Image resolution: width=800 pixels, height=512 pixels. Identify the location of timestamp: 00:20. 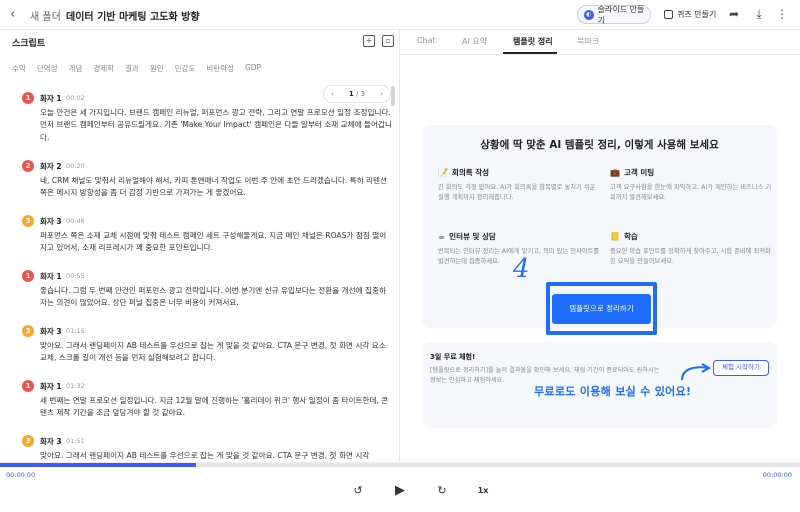
(75, 166).